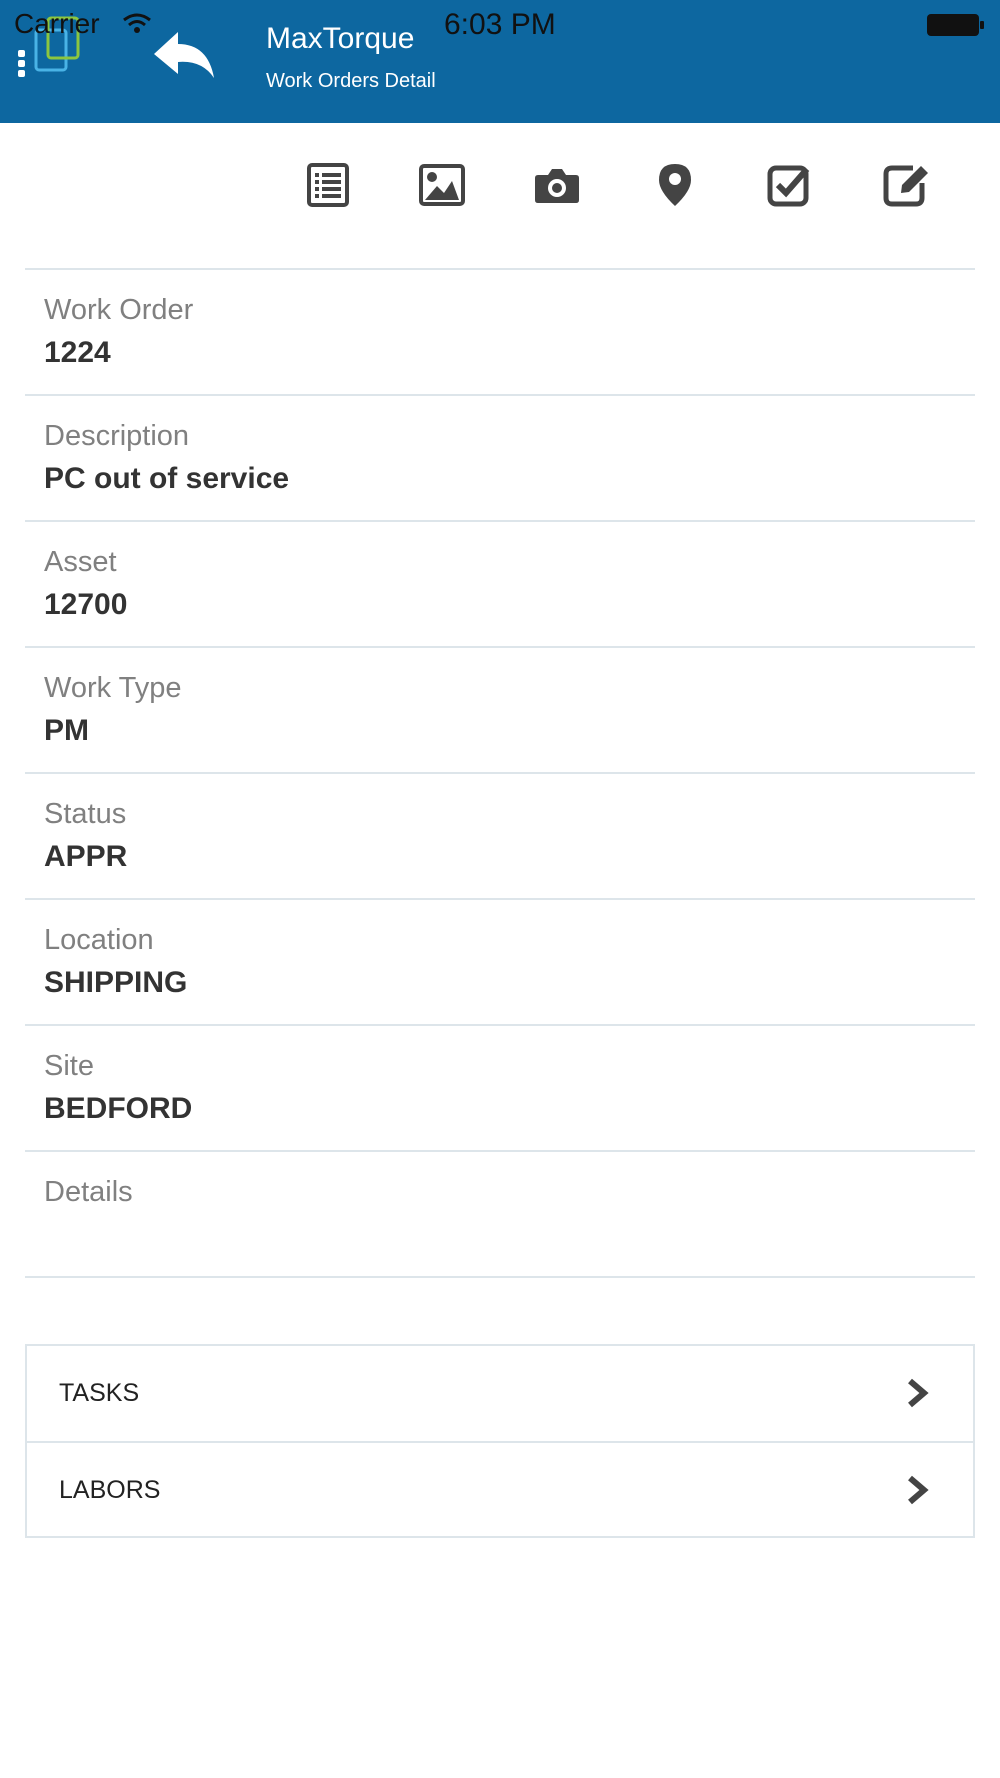 Image resolution: width=1000 pixels, height=1778 pixels. Describe the element at coordinates (675, 185) in the screenshot. I see `location-pin-icon` at that location.